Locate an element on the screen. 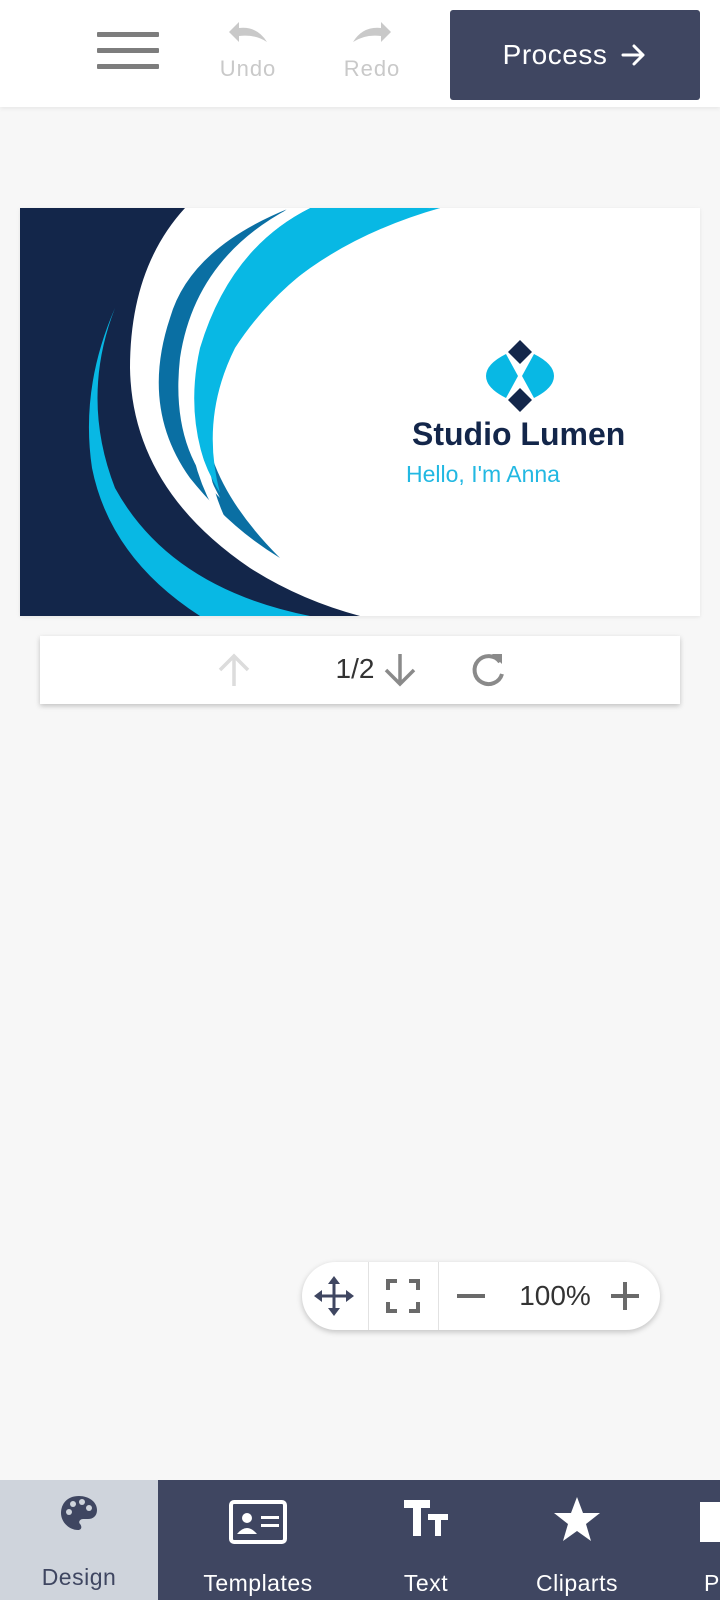 The image size is (720, 1600). tab-design-label: Design is located at coordinates (79, 1577).